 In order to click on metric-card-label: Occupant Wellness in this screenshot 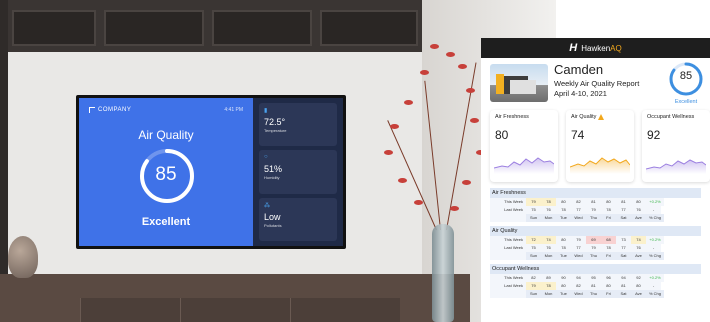, I will do `click(676, 117)`.